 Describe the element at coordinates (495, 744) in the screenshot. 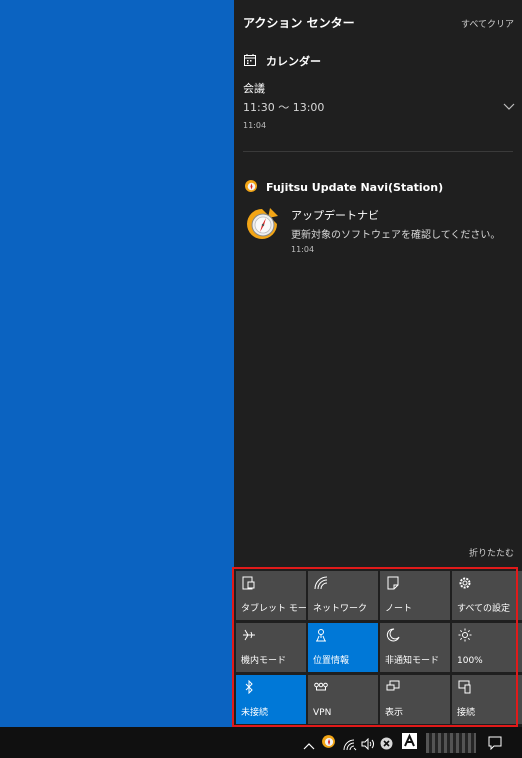

I see `action-center-icon` at that location.